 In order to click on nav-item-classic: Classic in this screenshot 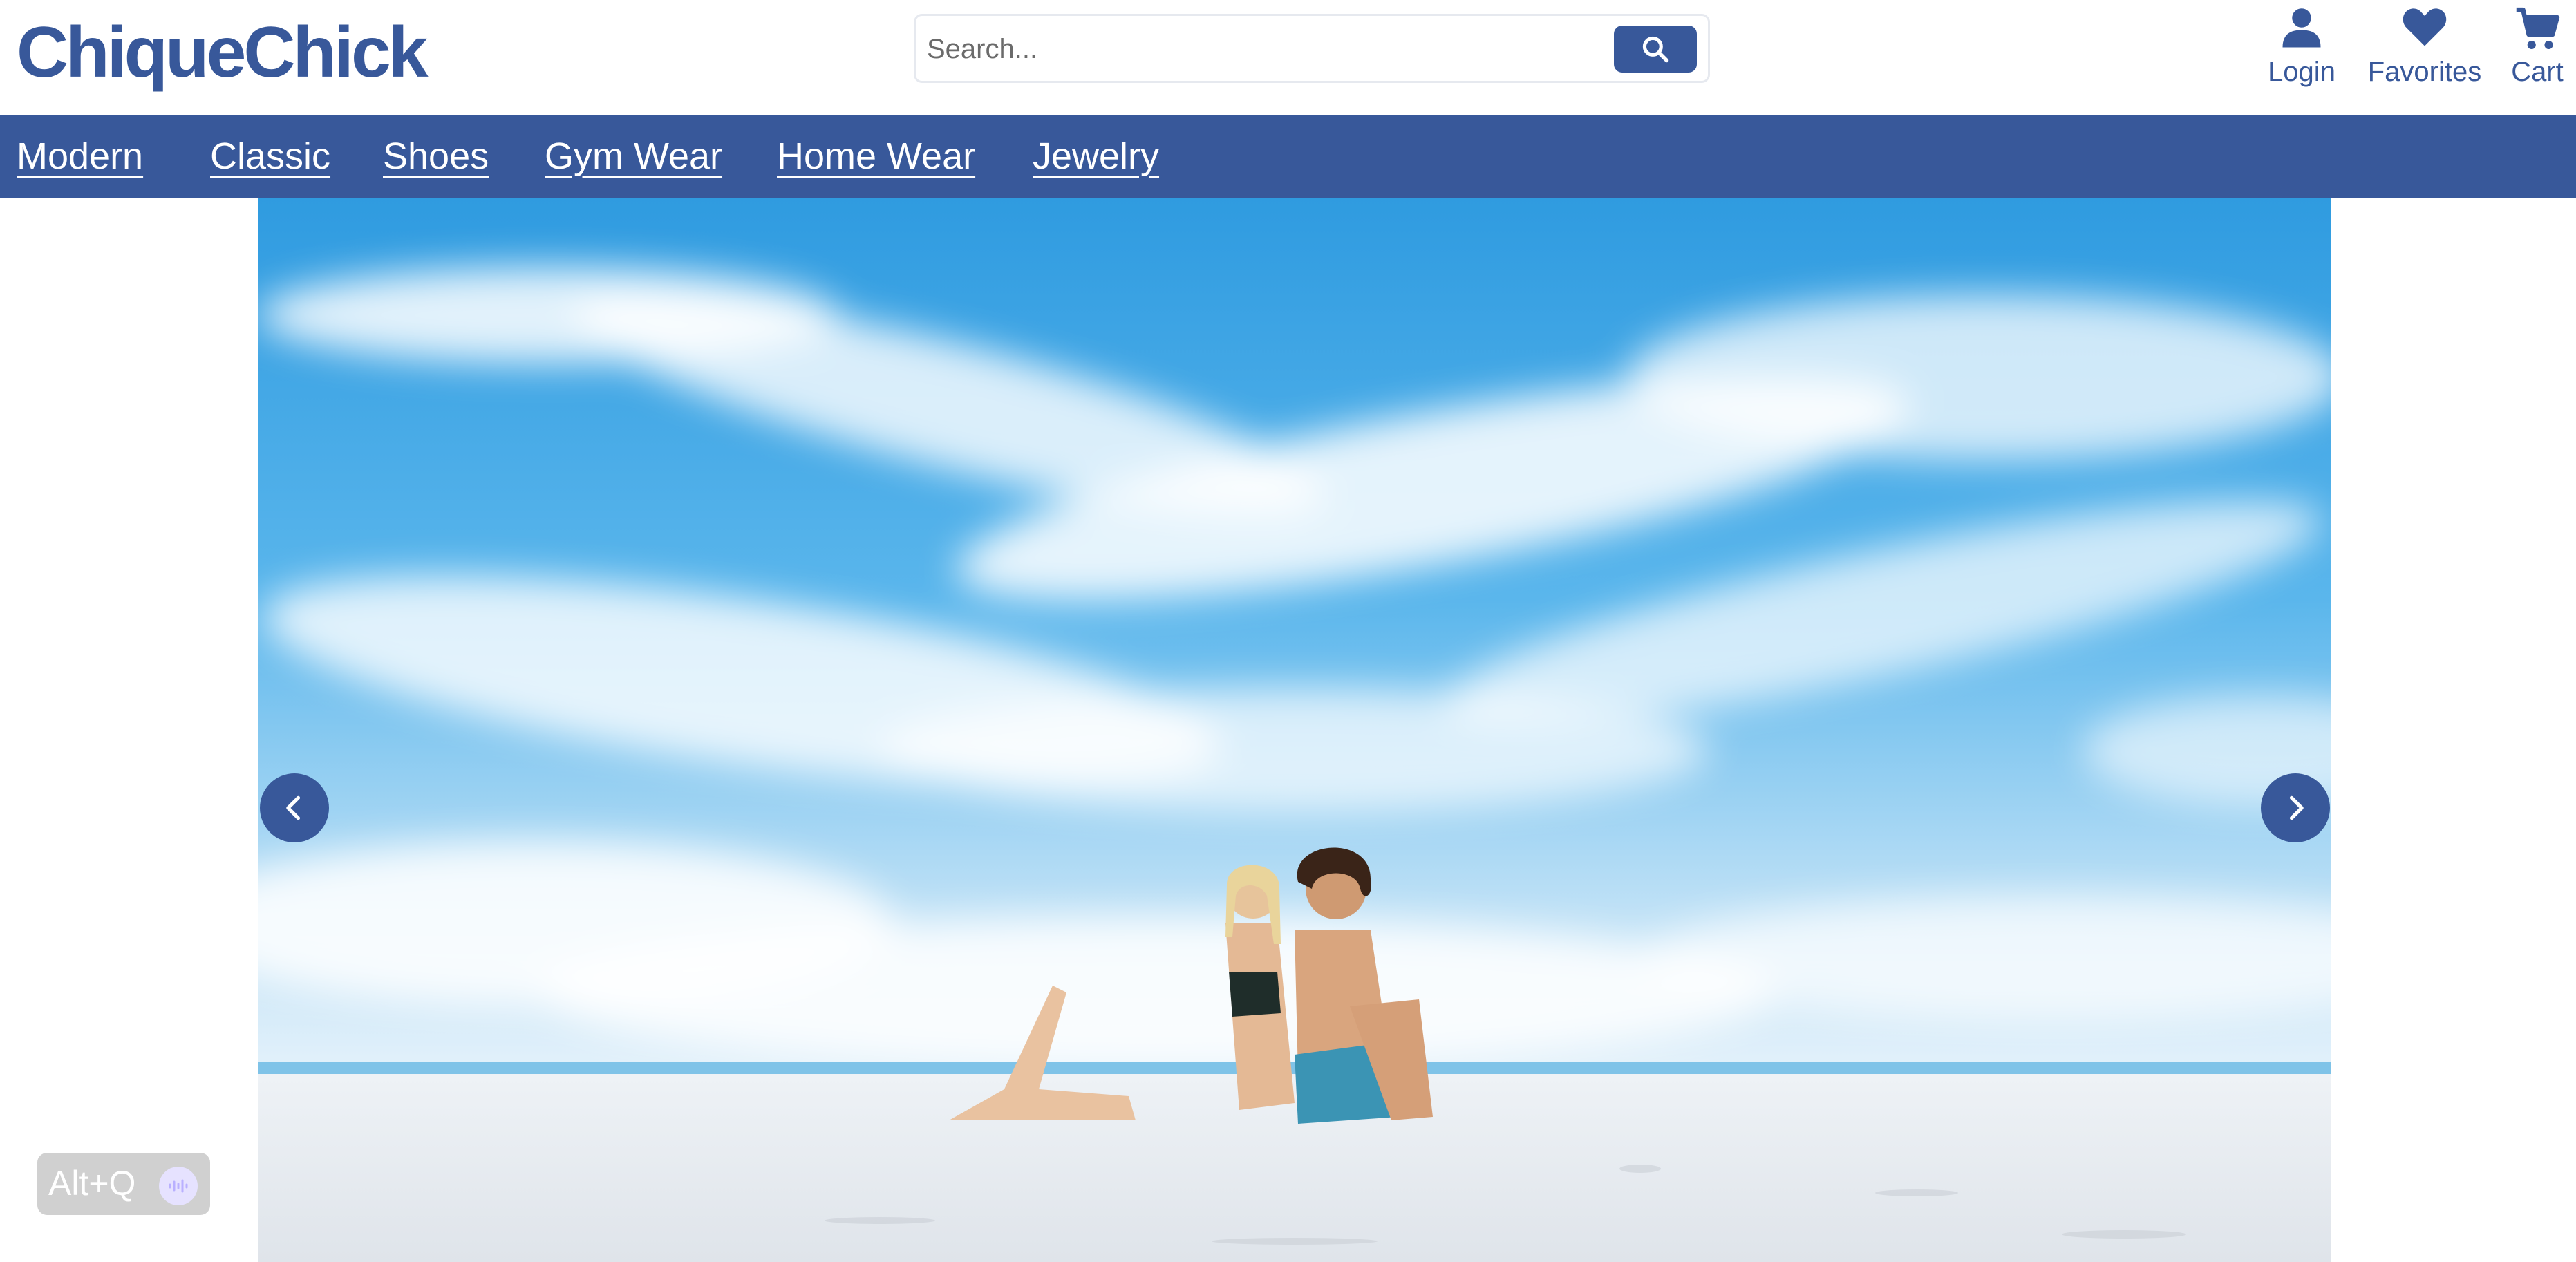, I will do `click(270, 156)`.